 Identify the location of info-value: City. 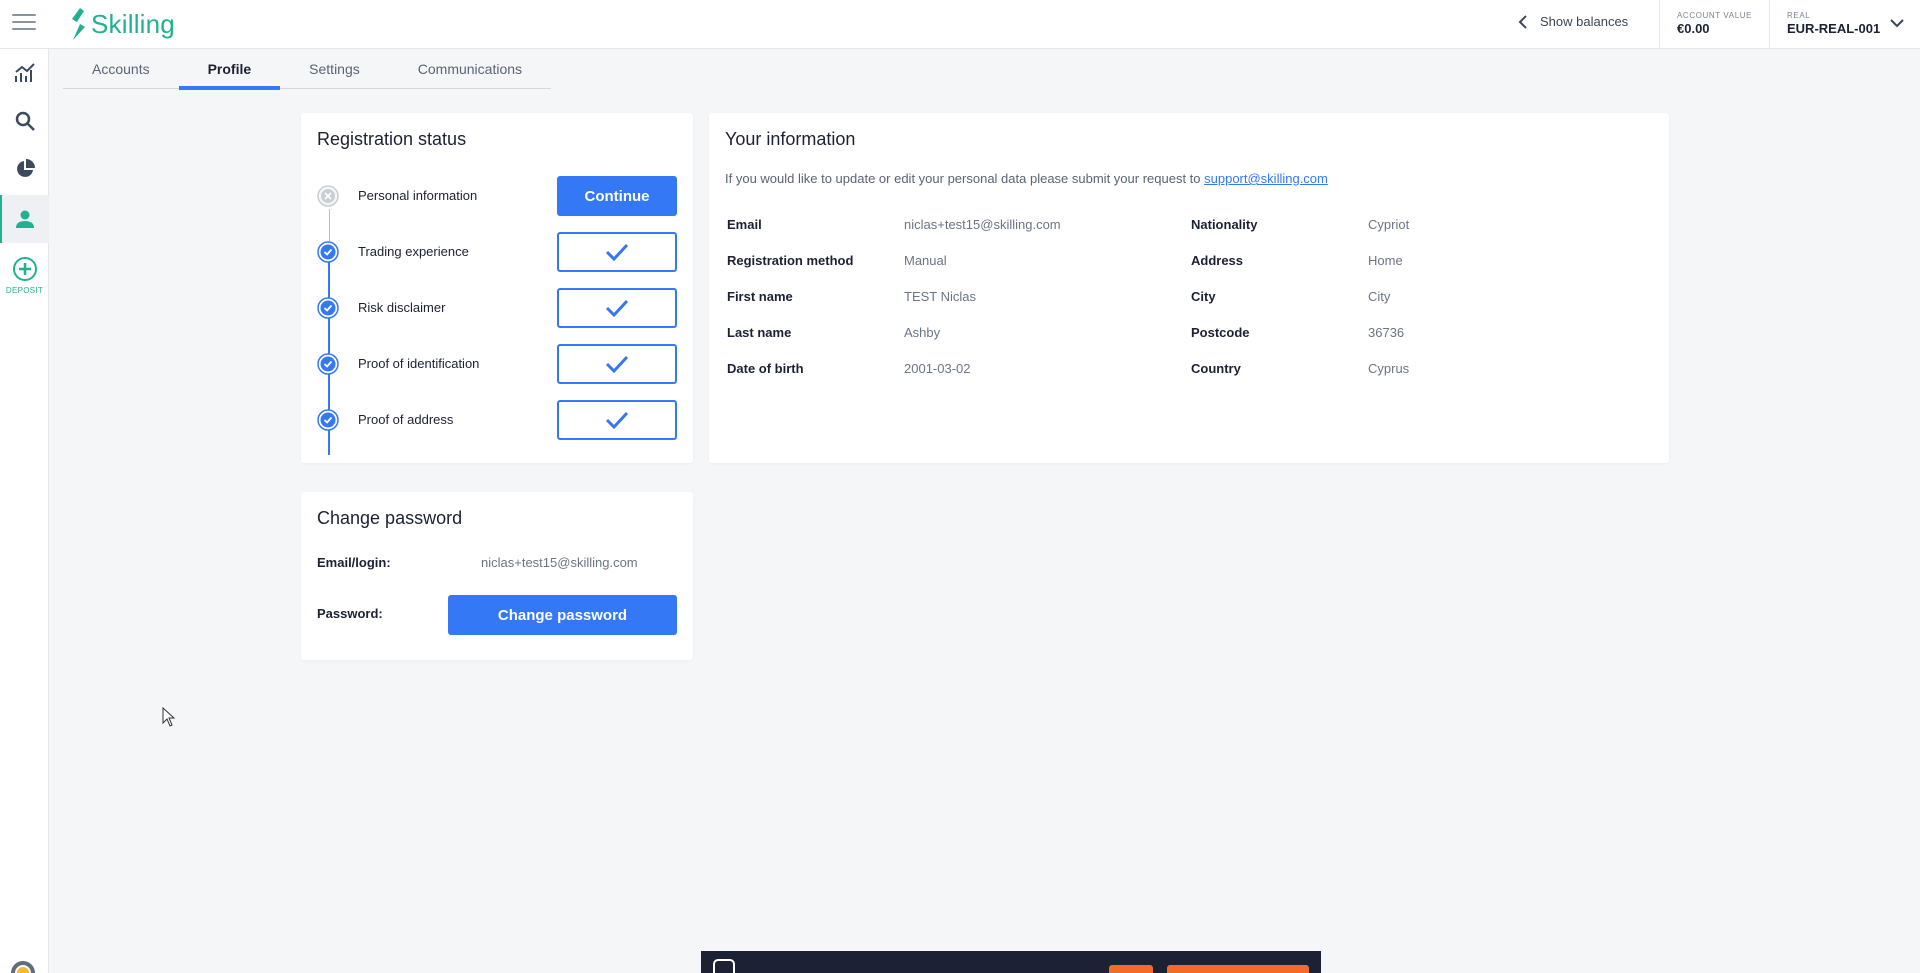
(1379, 296).